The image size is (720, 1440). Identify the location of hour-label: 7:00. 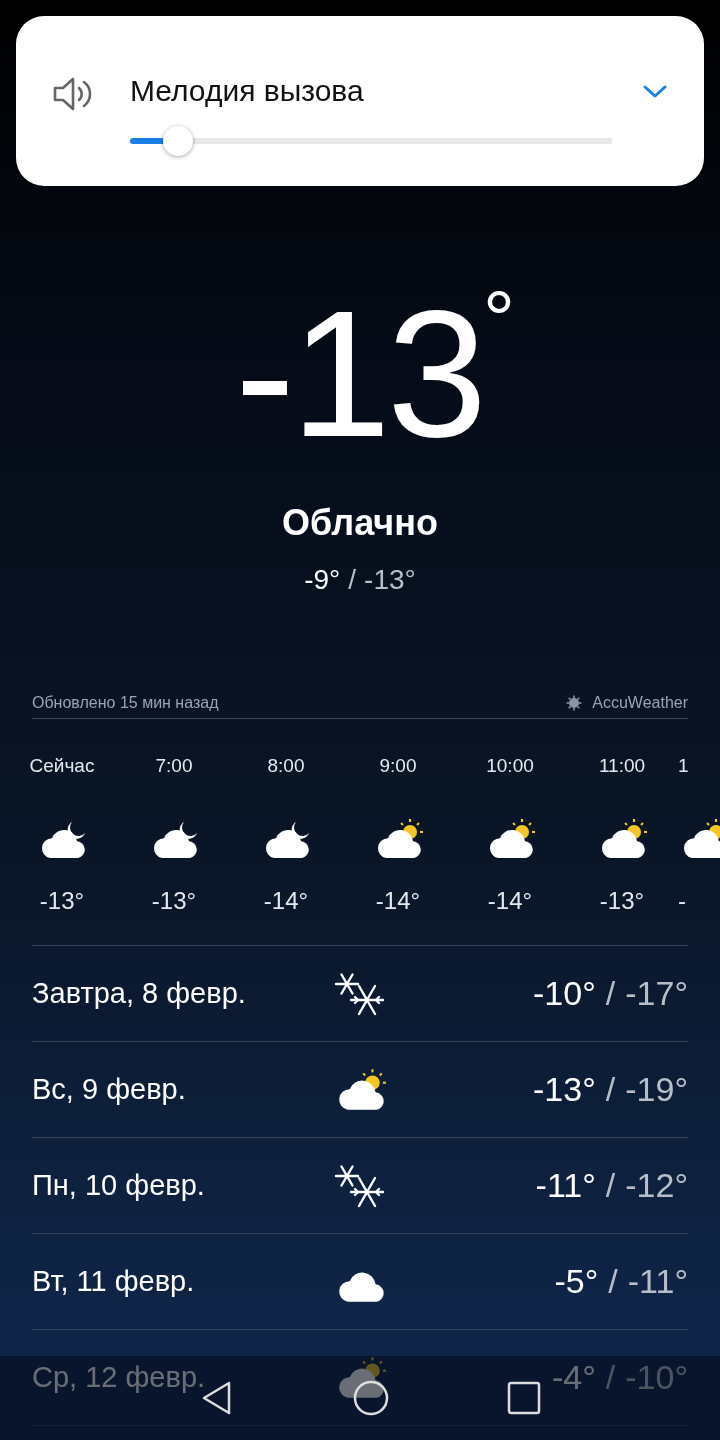
(174, 766).